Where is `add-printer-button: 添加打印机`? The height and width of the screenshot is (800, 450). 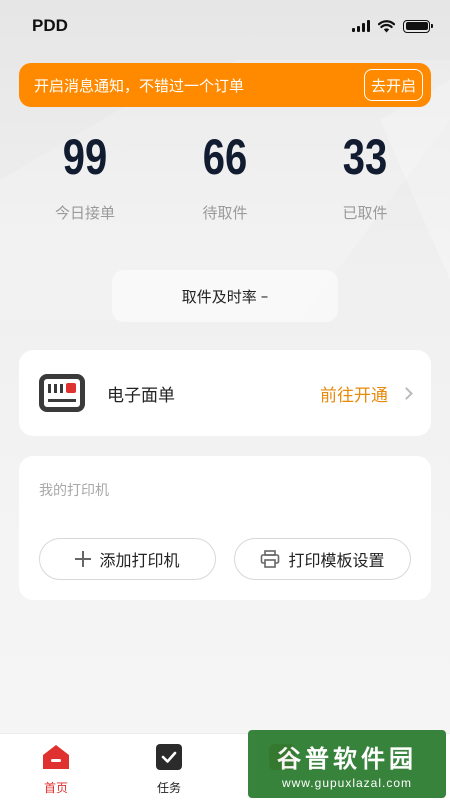
add-printer-button: 添加打印机 is located at coordinates (127, 559).